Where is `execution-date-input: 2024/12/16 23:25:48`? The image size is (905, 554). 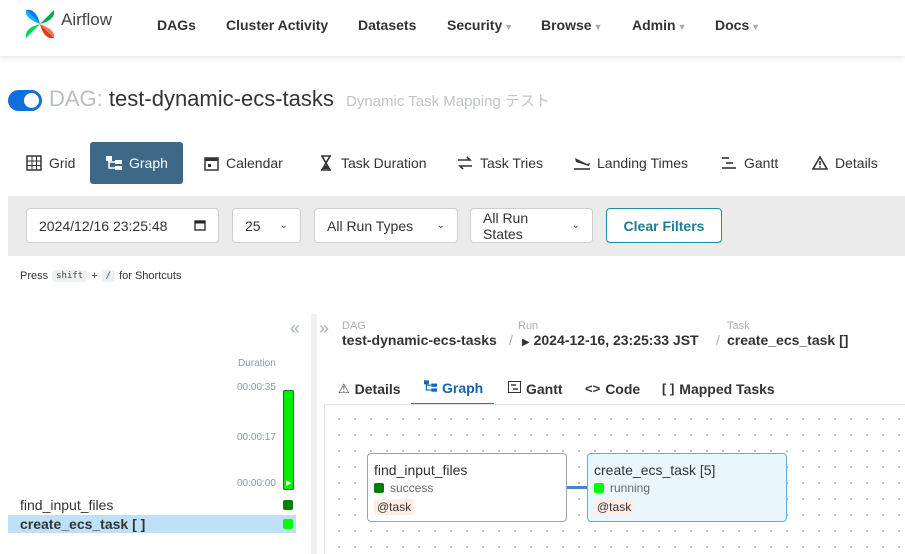 execution-date-input: 2024/12/16 23:25:48 is located at coordinates (122, 225).